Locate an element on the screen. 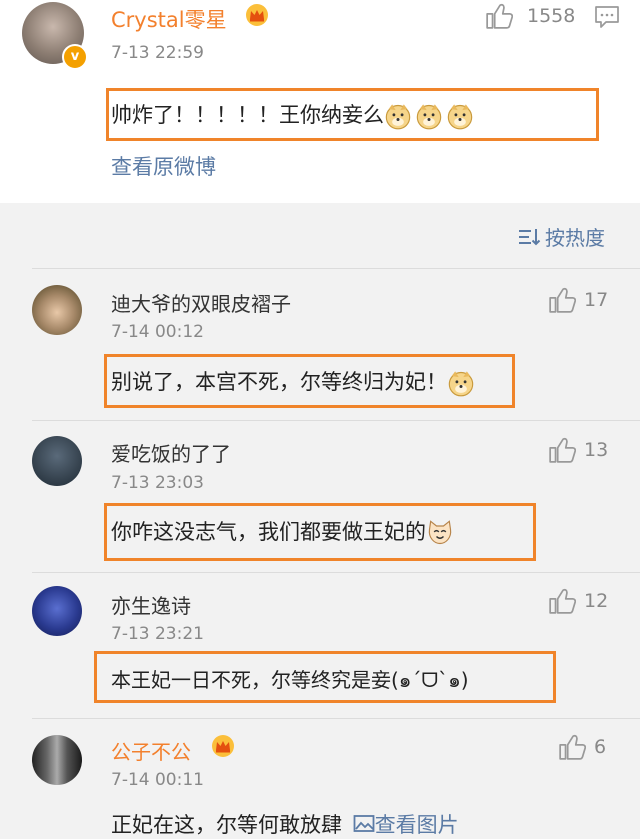 This screenshot has width=640, height=839. username: Crystal零星 is located at coordinates (169, 19).